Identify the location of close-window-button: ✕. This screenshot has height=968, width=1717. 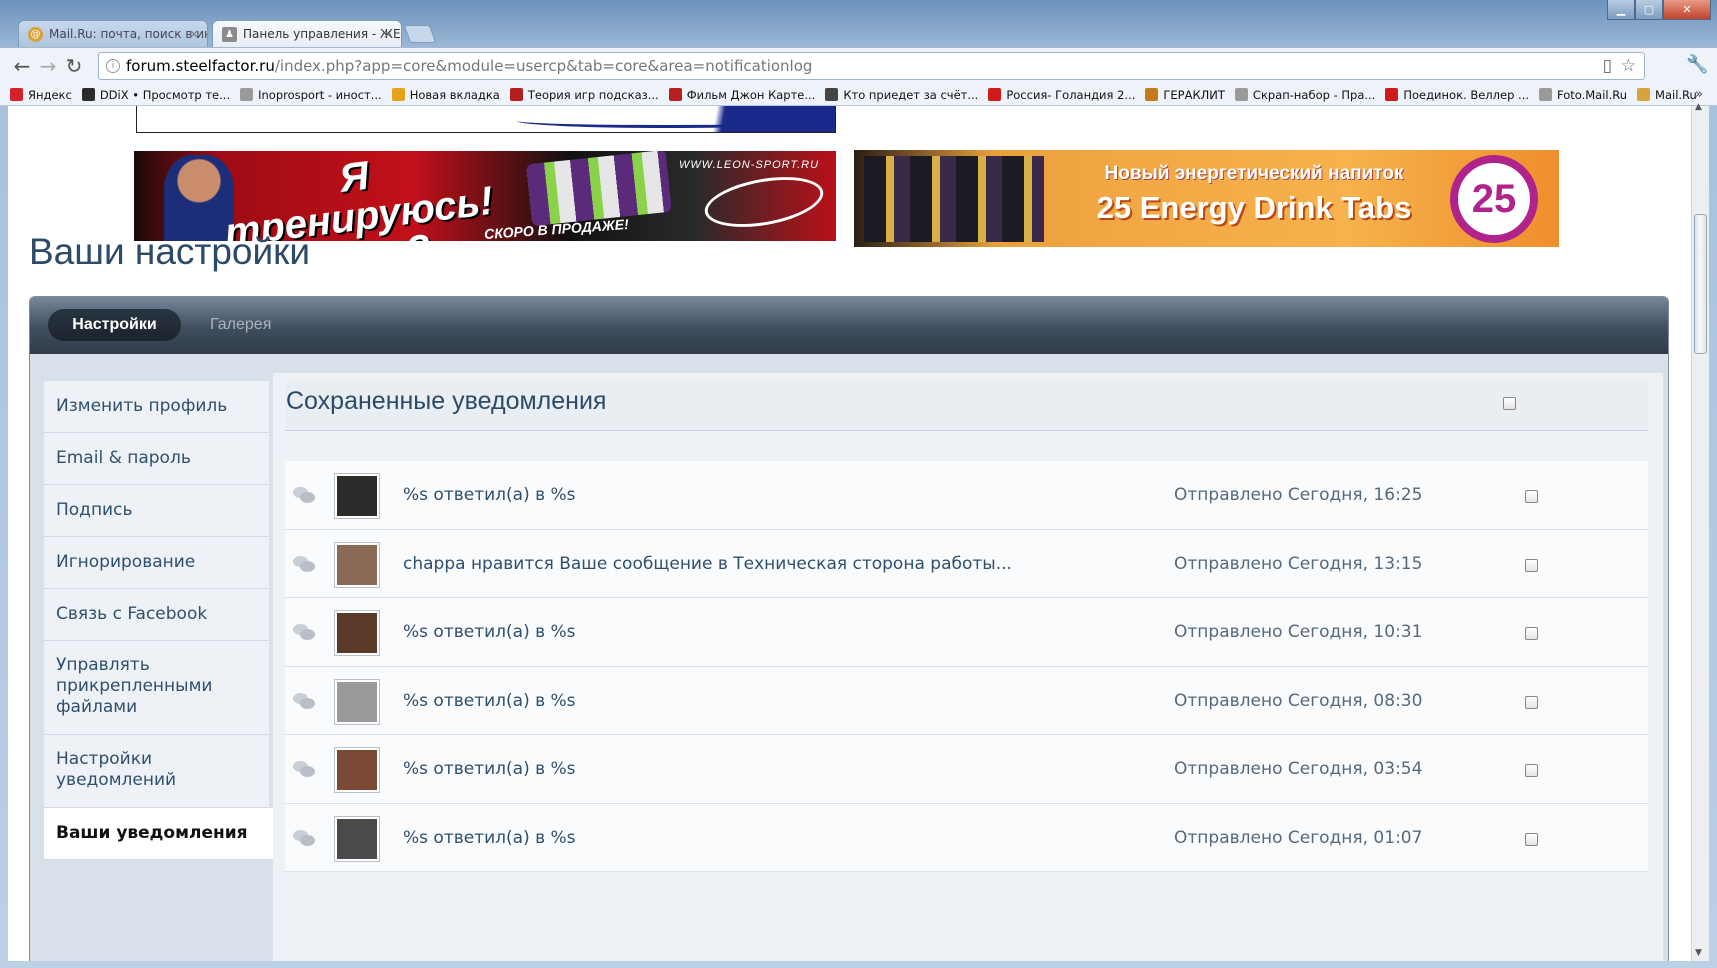
(1687, 10).